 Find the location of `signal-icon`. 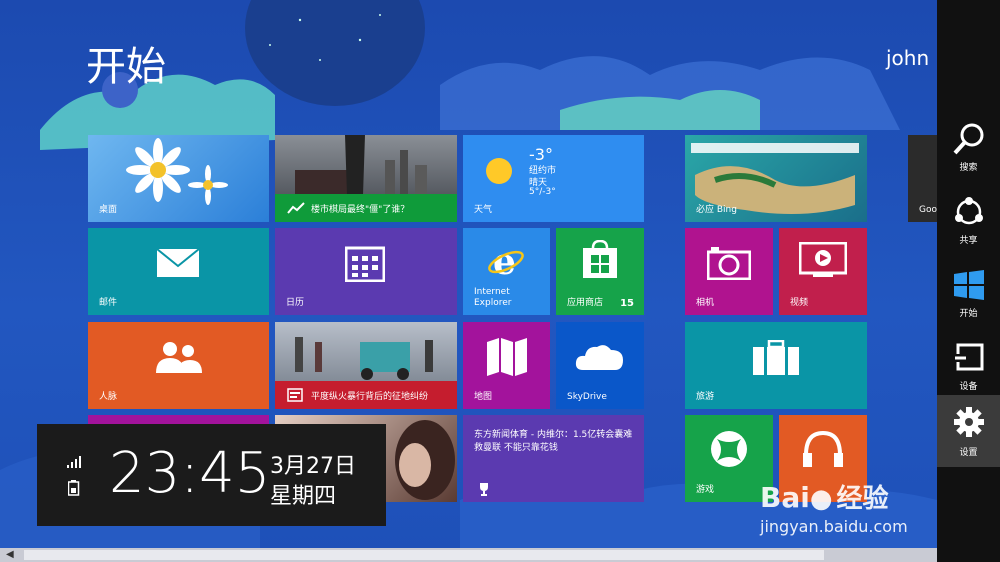

signal-icon is located at coordinates (74, 462).